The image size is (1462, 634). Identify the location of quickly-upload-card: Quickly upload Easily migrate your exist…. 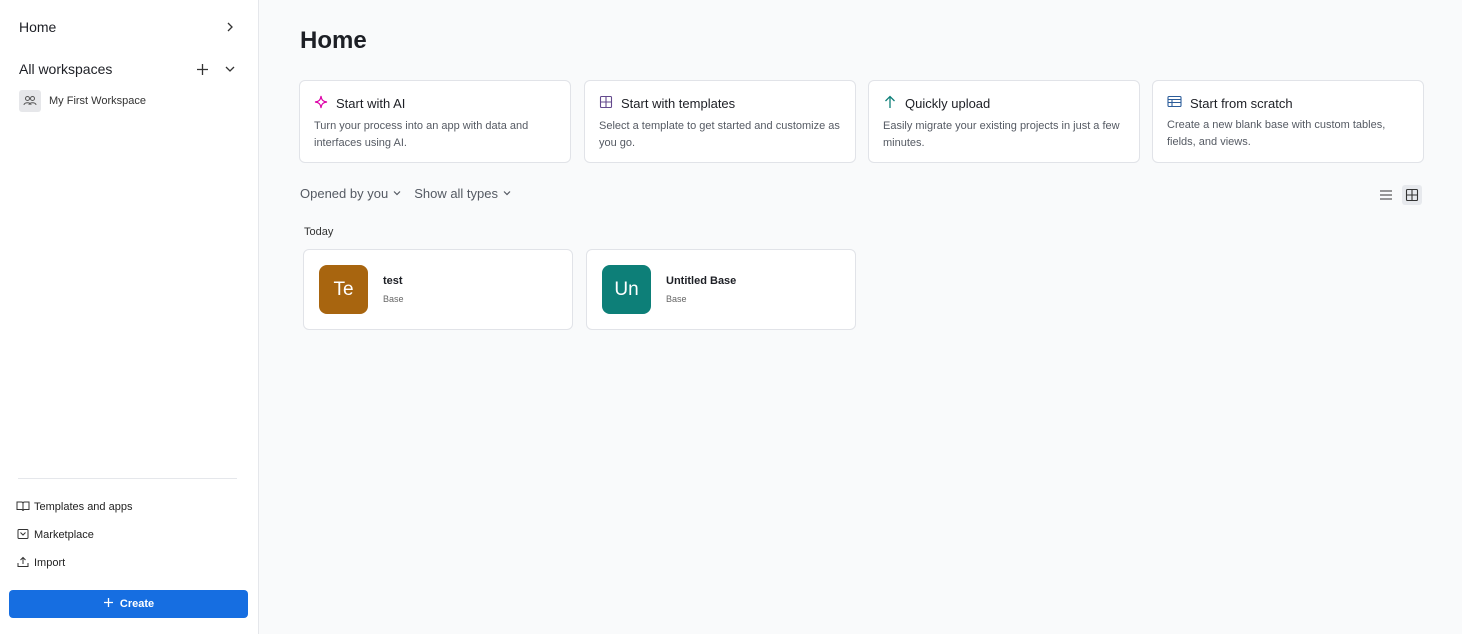
(1004, 121).